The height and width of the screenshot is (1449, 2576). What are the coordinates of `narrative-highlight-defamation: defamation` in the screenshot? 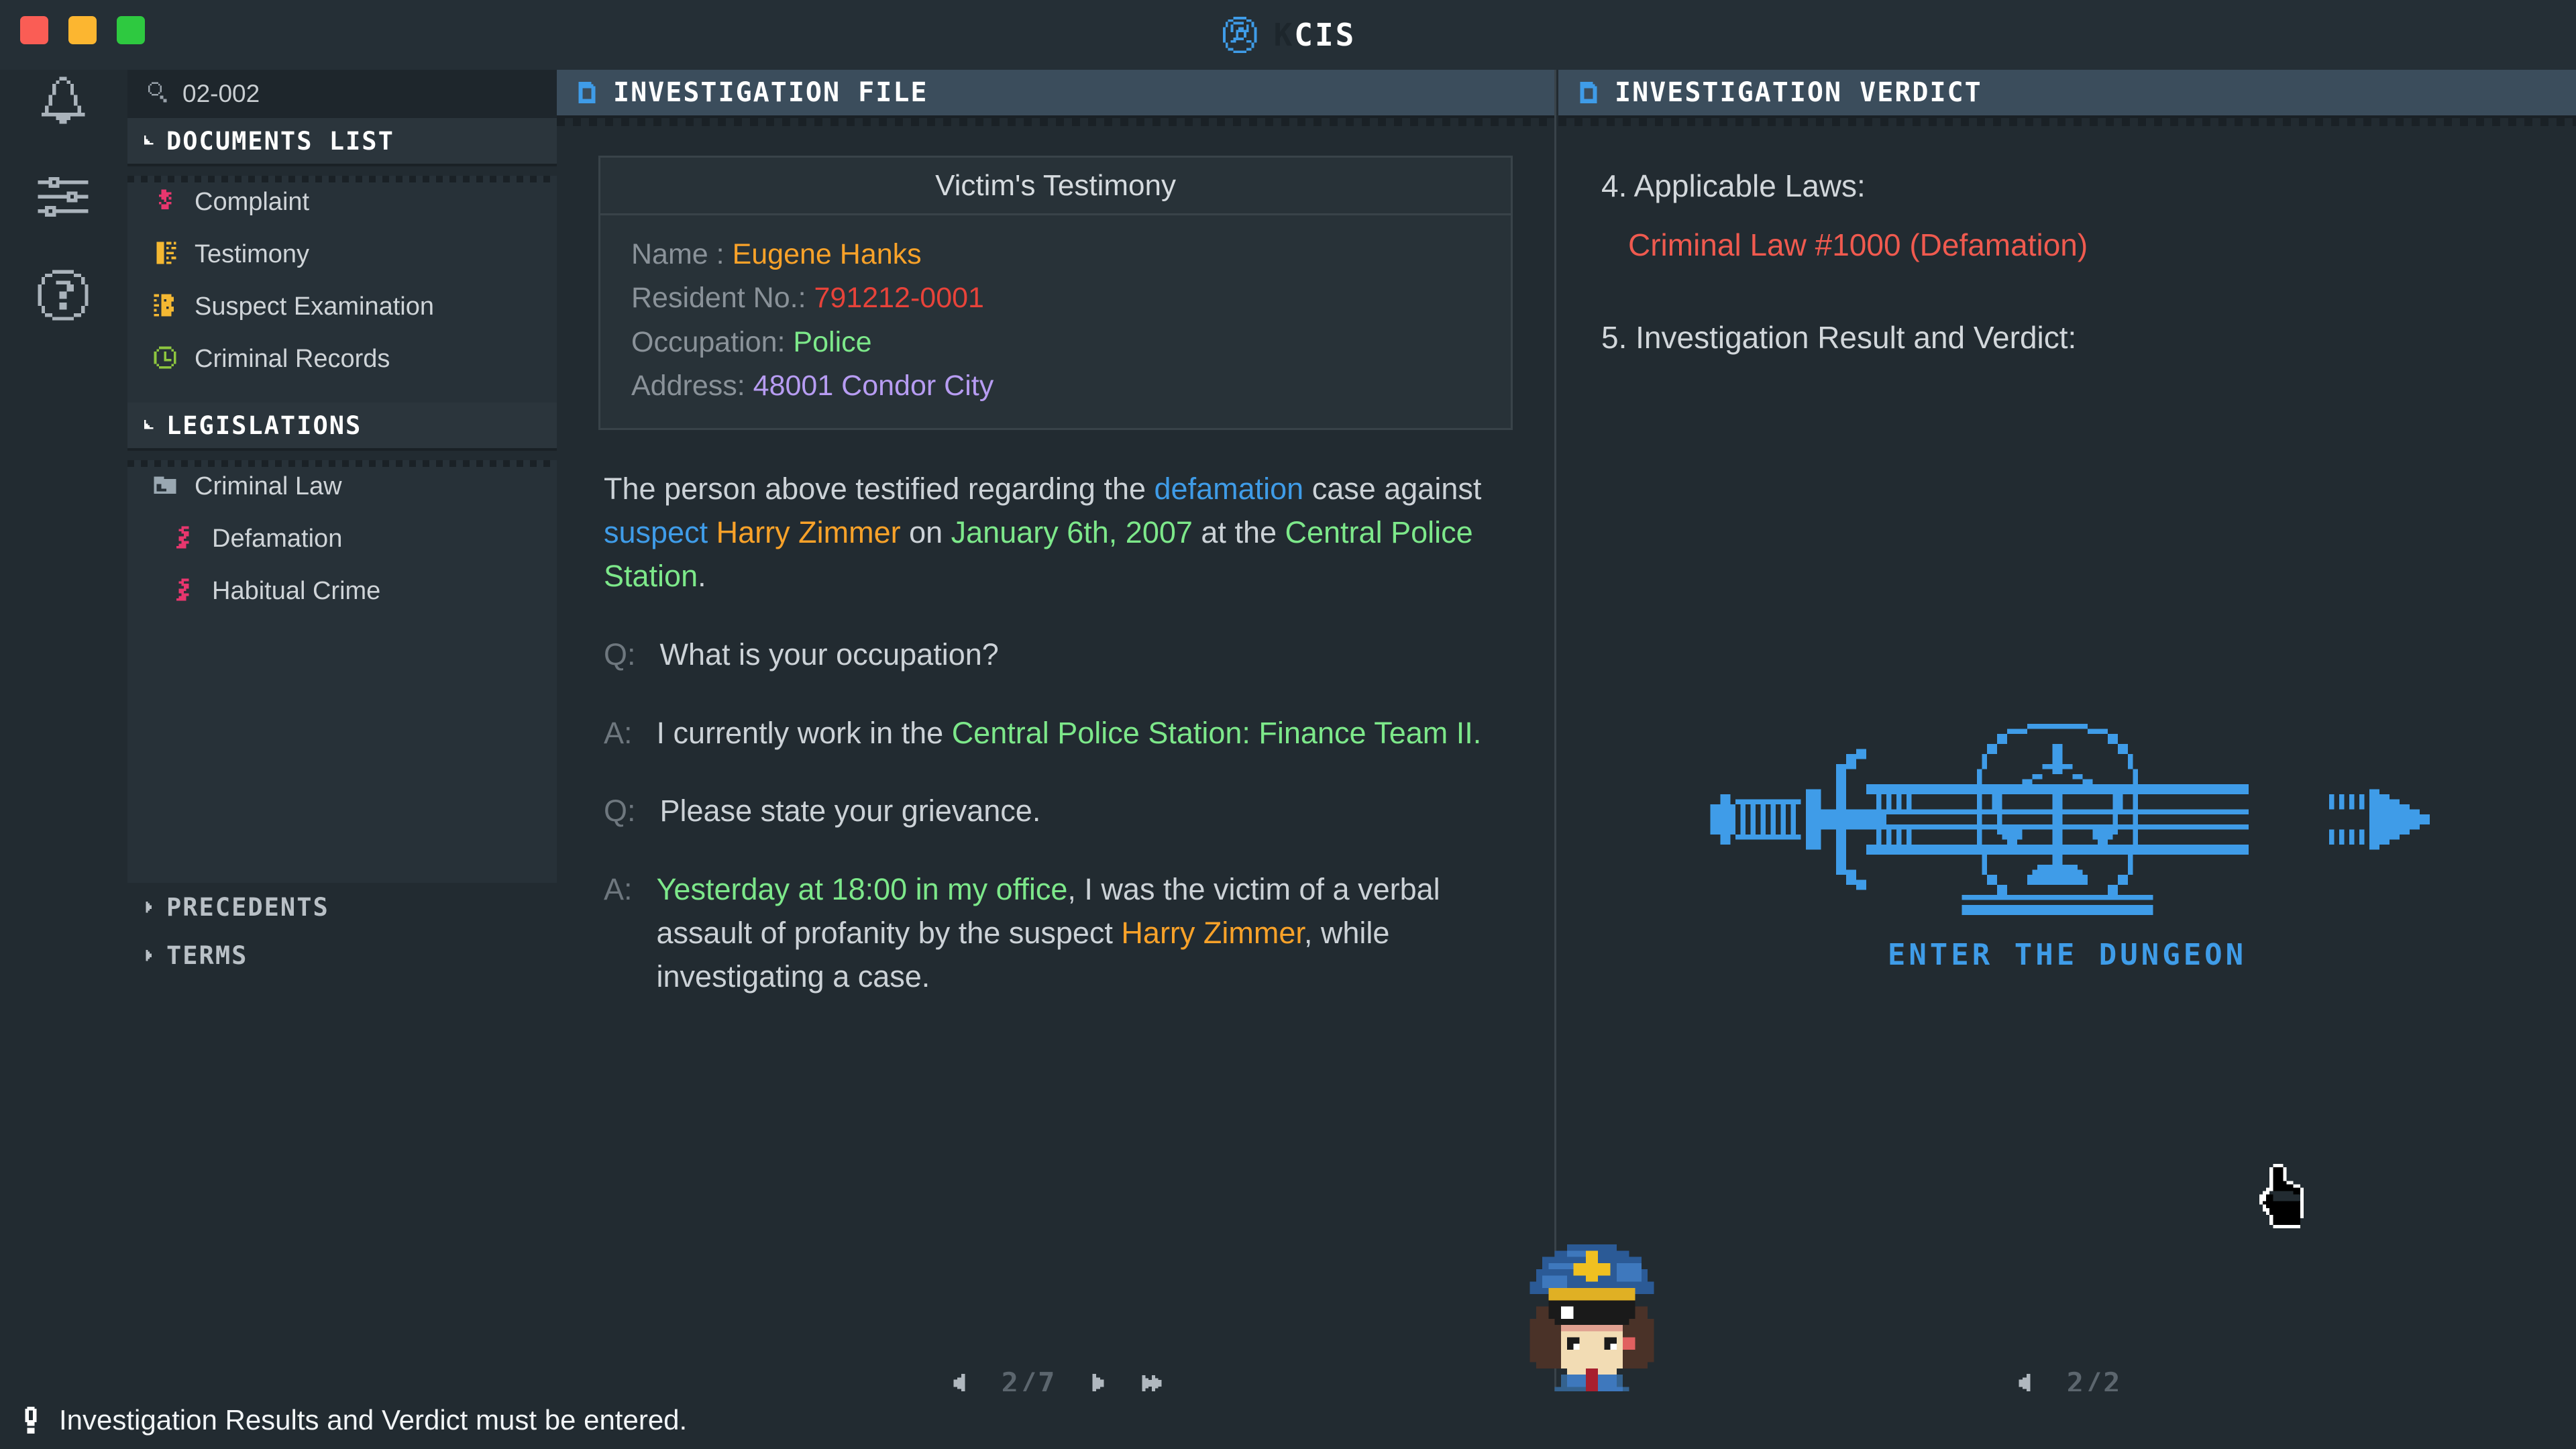 It's located at (1229, 489).